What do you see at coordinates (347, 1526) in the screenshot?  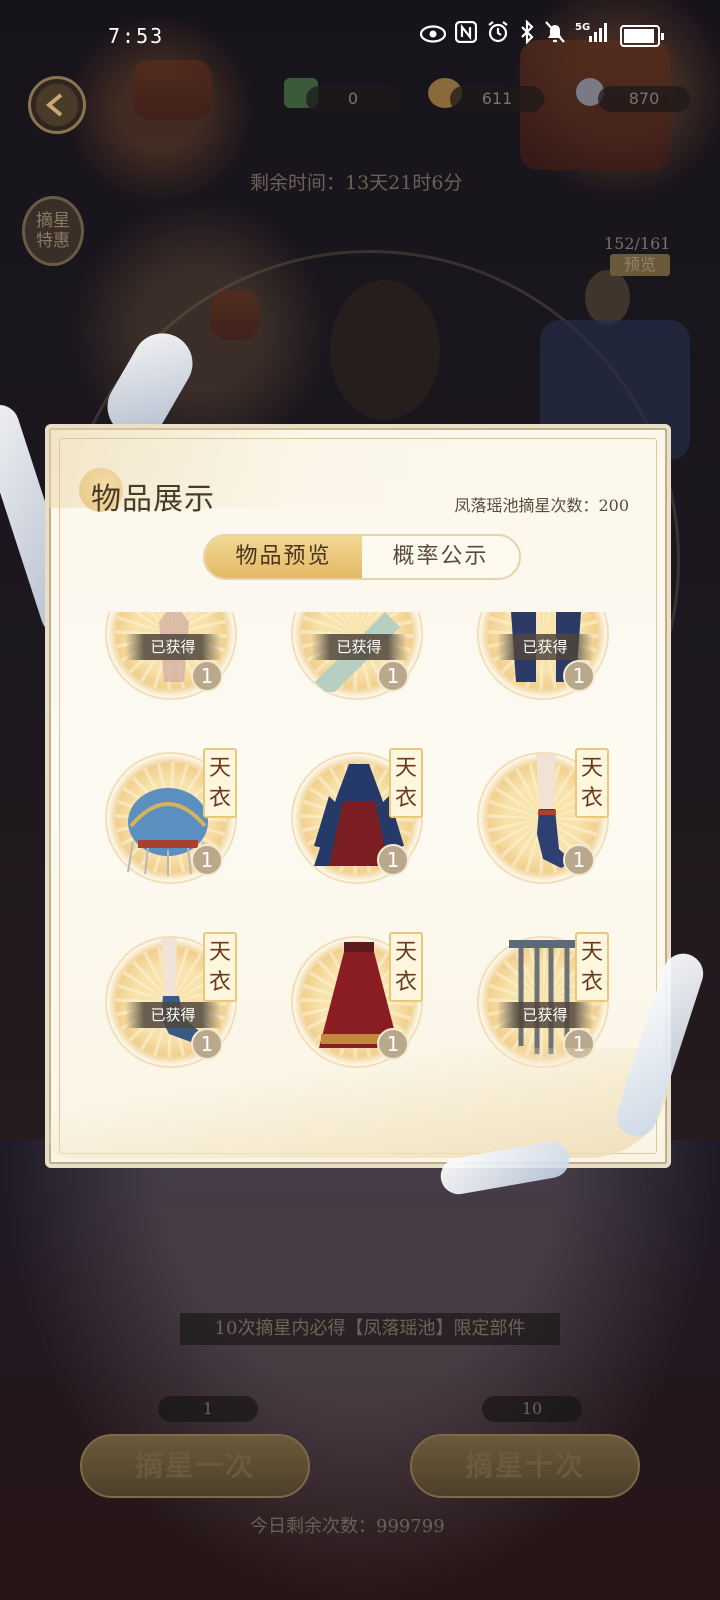 I see `today-remaining: 今日剩余次数：999799` at bounding box center [347, 1526].